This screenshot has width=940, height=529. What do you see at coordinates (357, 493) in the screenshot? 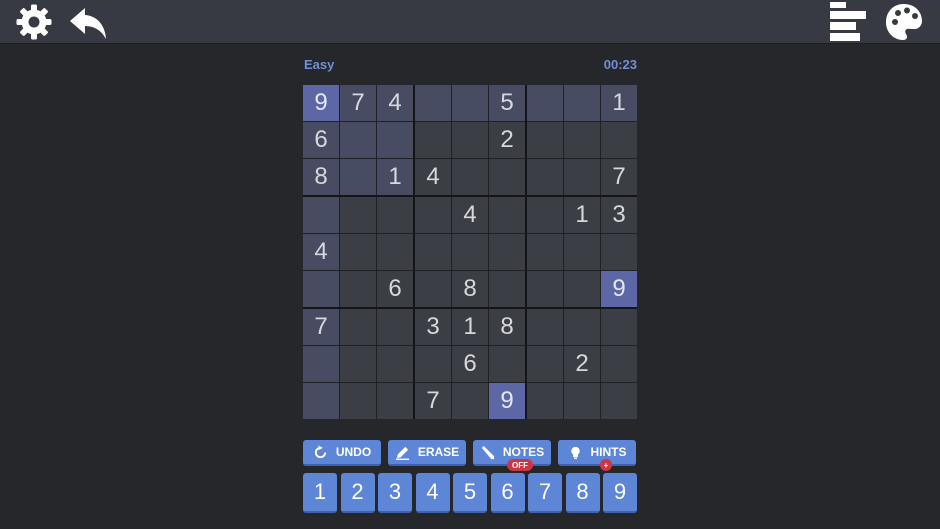
I see `number-button: 2` at bounding box center [357, 493].